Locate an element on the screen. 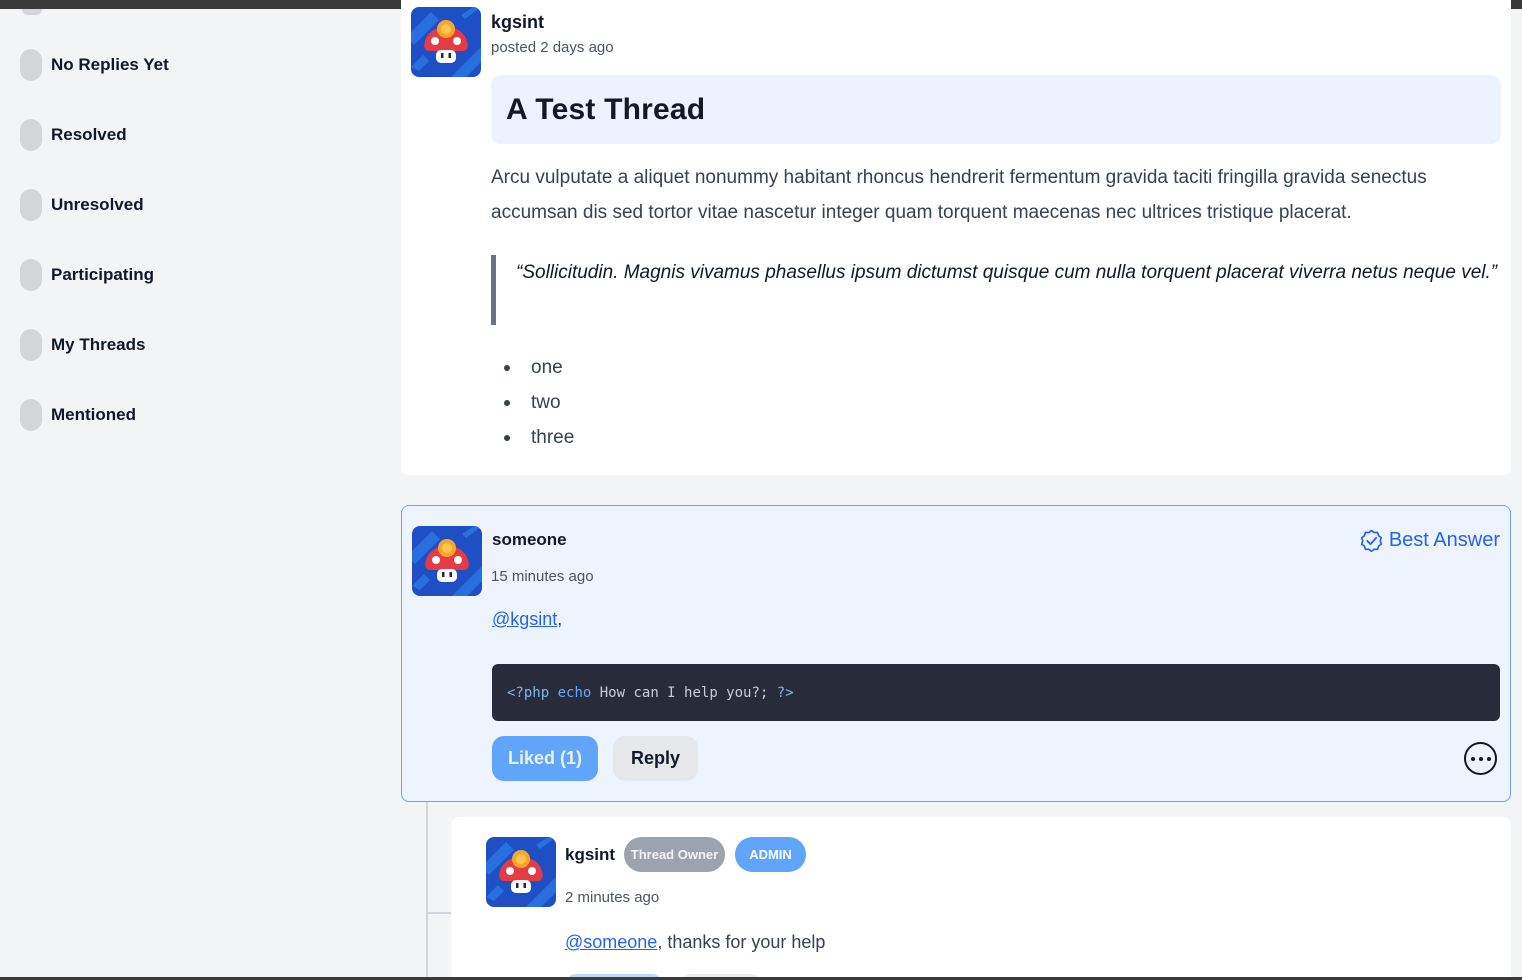 The height and width of the screenshot is (980, 1522). liked-button: Liked (1) is located at coordinates (545, 758).